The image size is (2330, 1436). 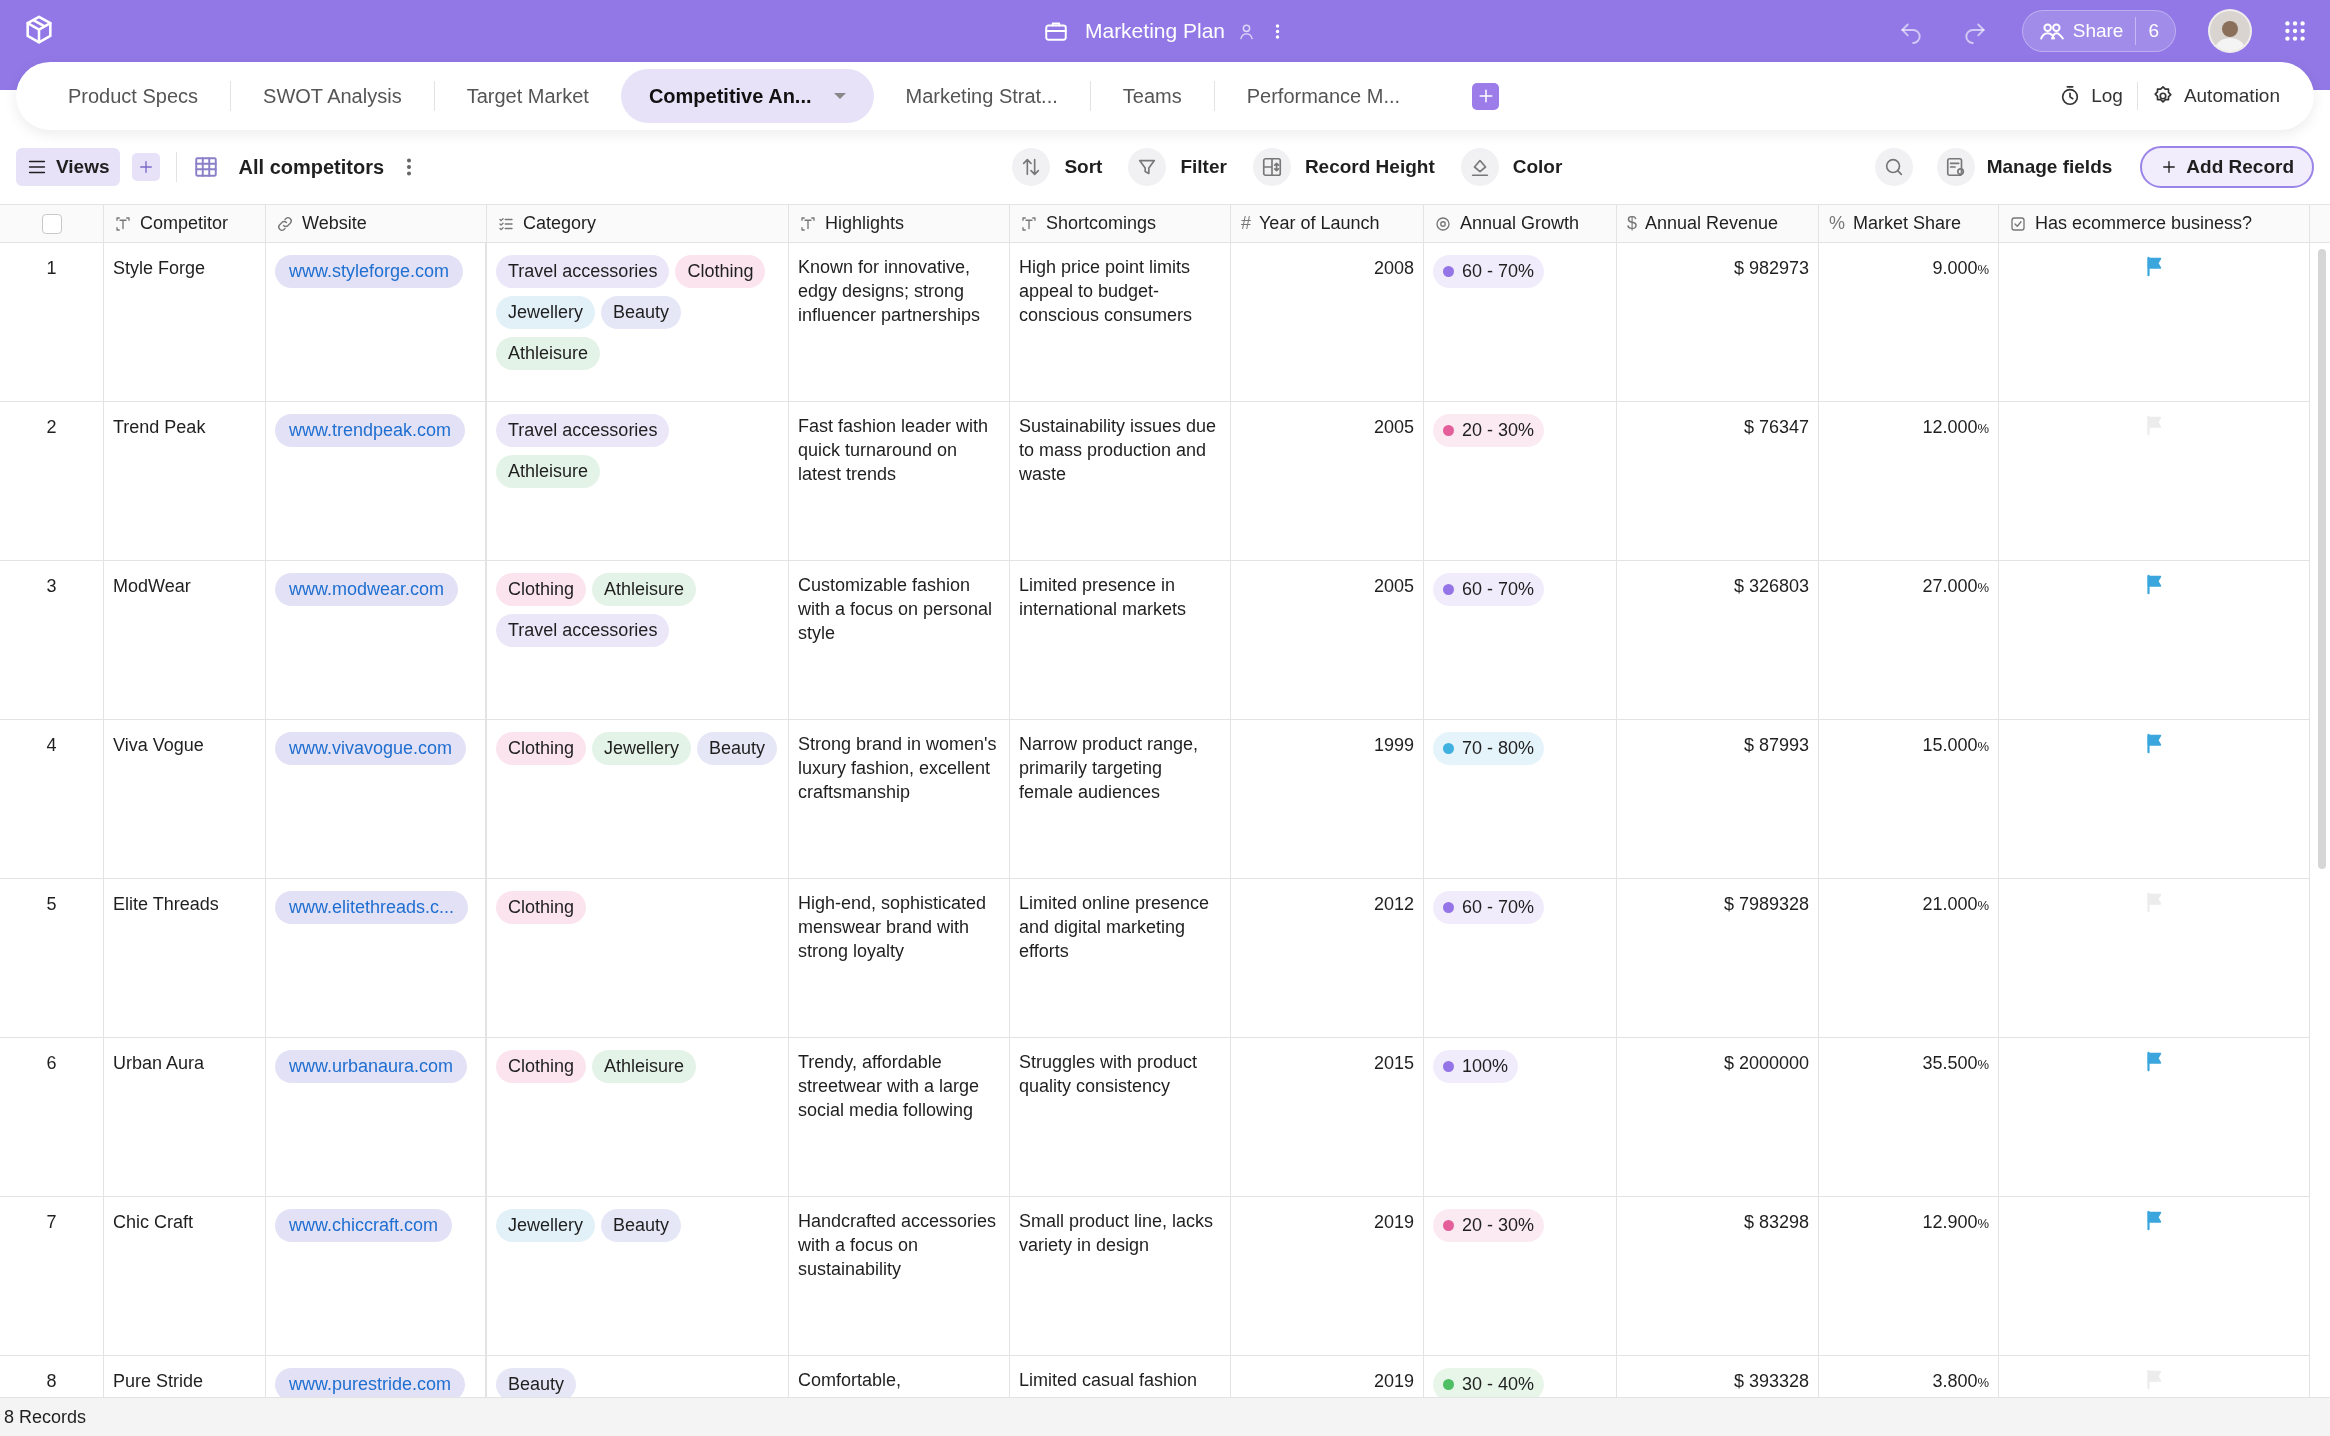 What do you see at coordinates (145, 167) in the screenshot?
I see `add-view-button` at bounding box center [145, 167].